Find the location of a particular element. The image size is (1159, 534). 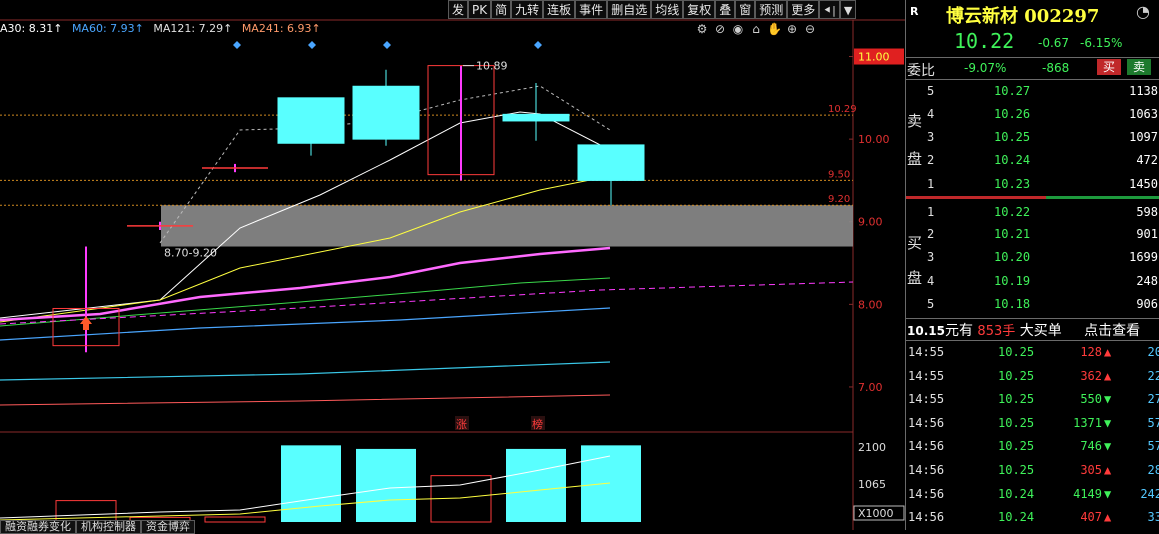

order-price: 10.21 is located at coordinates (1012, 234).